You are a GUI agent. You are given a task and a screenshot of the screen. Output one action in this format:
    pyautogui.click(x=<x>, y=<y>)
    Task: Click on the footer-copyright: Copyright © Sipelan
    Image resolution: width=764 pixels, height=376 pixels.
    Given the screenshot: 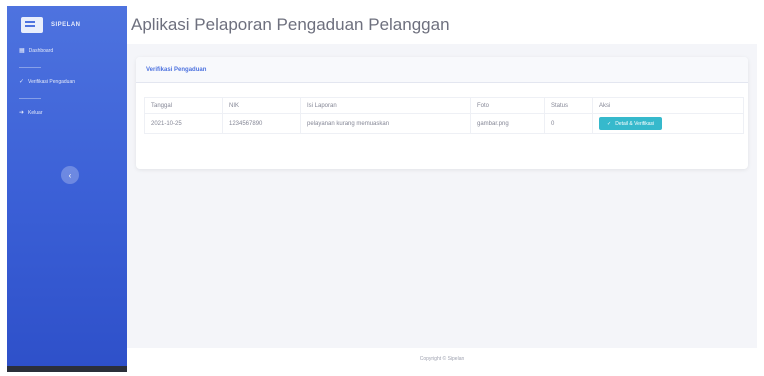 What is the action you would take?
    pyautogui.click(x=442, y=359)
    